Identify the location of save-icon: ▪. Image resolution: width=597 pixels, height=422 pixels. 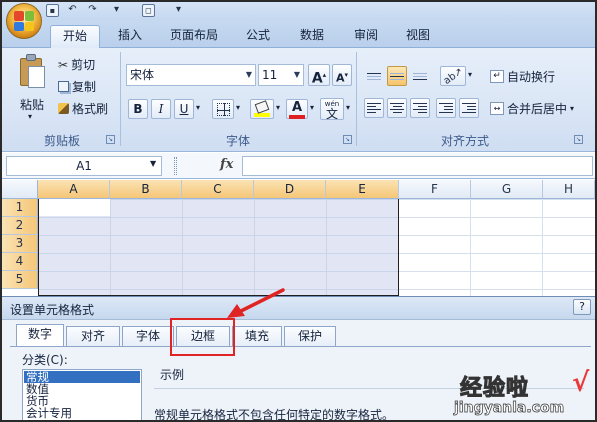
(52, 10).